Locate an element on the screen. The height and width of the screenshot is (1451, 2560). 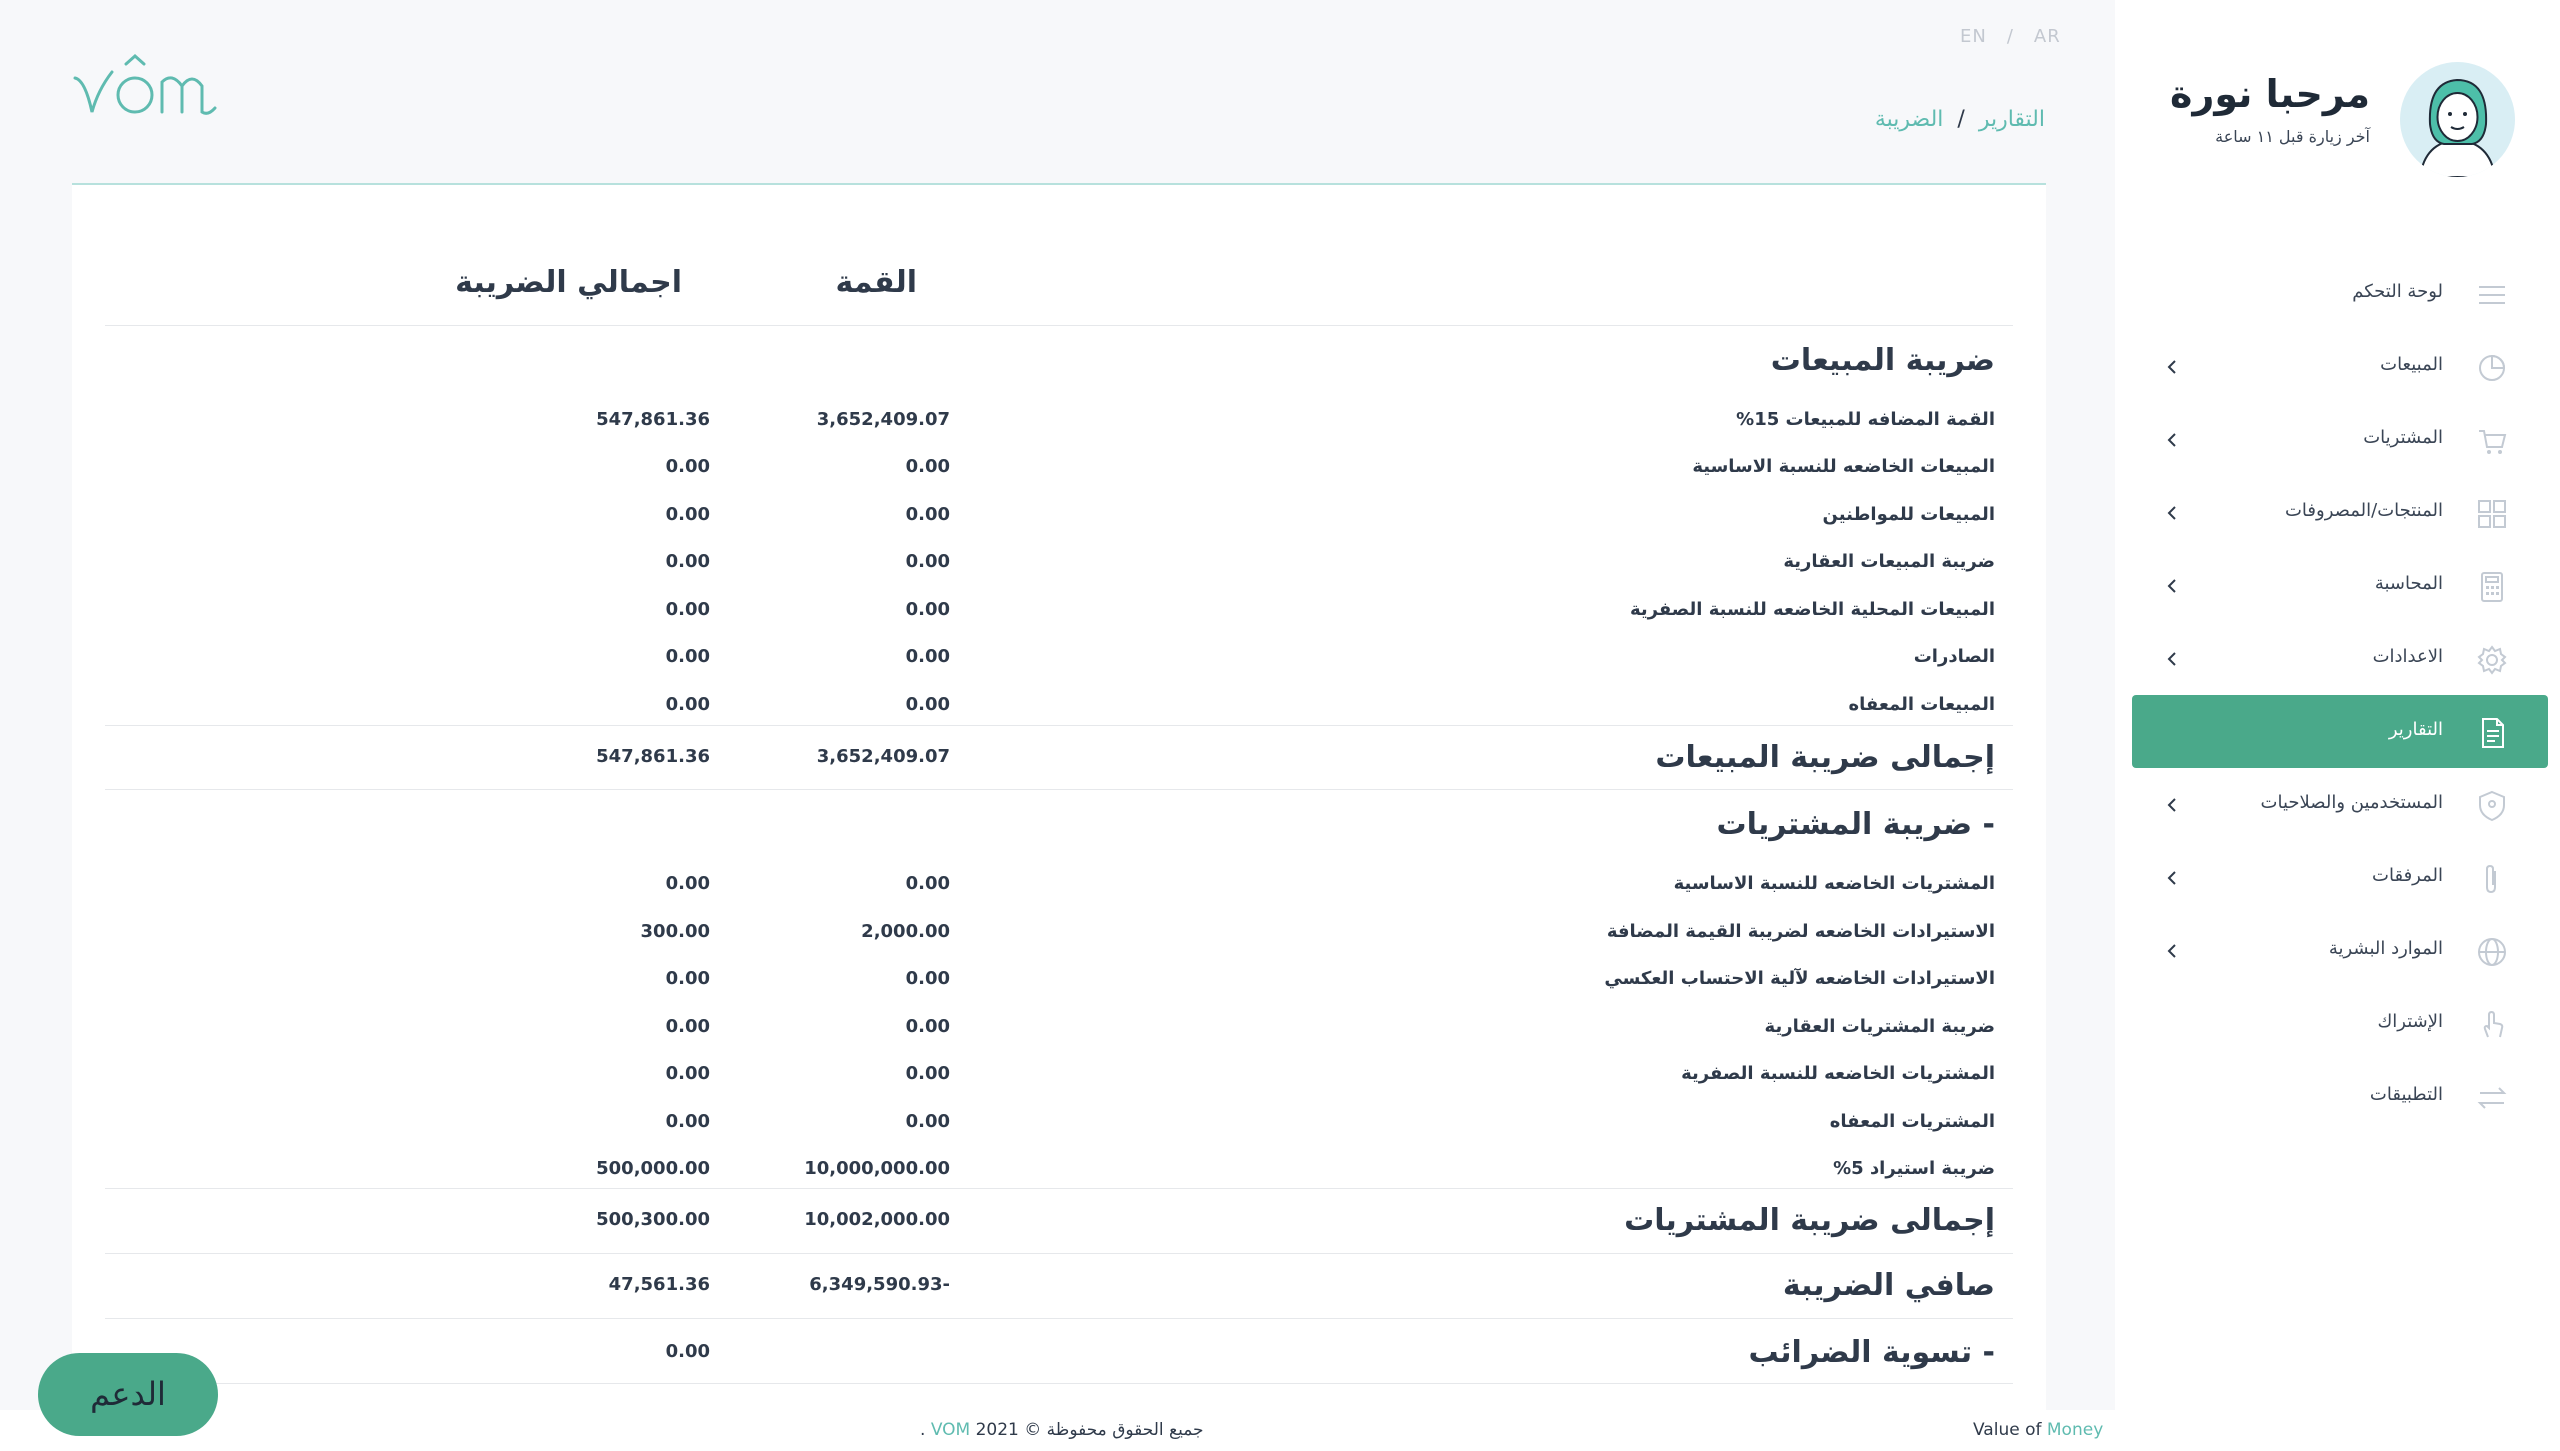
sidebar-item-users: المستخدمين والصلاحيات is located at coordinates (2340, 804).